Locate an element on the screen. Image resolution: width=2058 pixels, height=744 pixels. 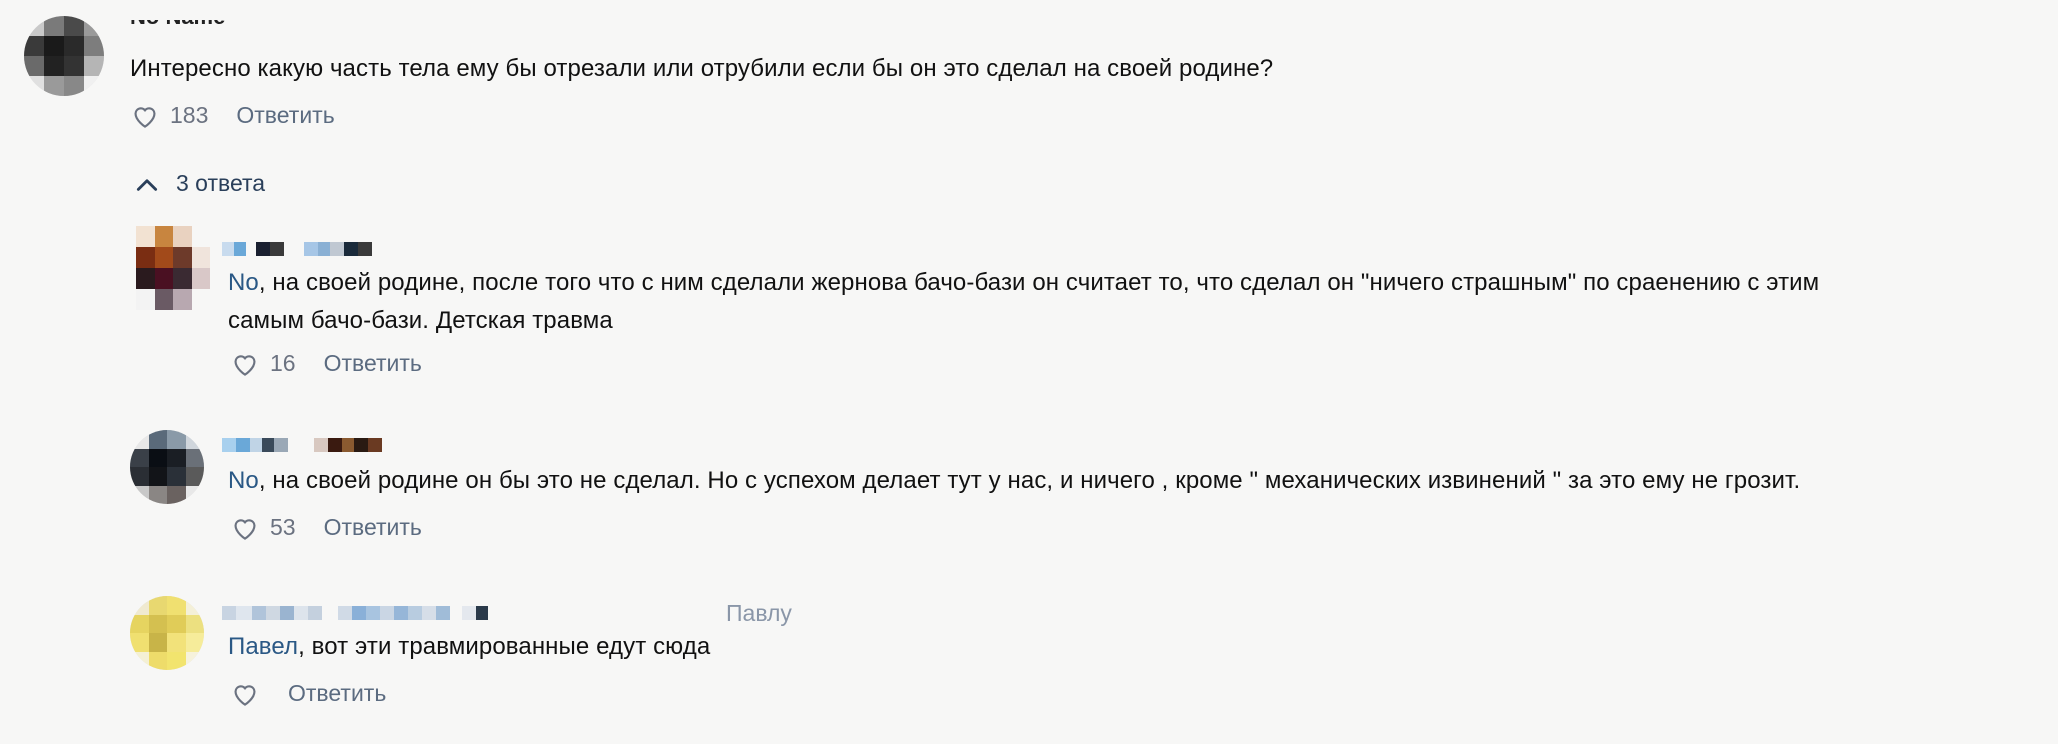
reply-to-label: Павлу is located at coordinates (759, 613).